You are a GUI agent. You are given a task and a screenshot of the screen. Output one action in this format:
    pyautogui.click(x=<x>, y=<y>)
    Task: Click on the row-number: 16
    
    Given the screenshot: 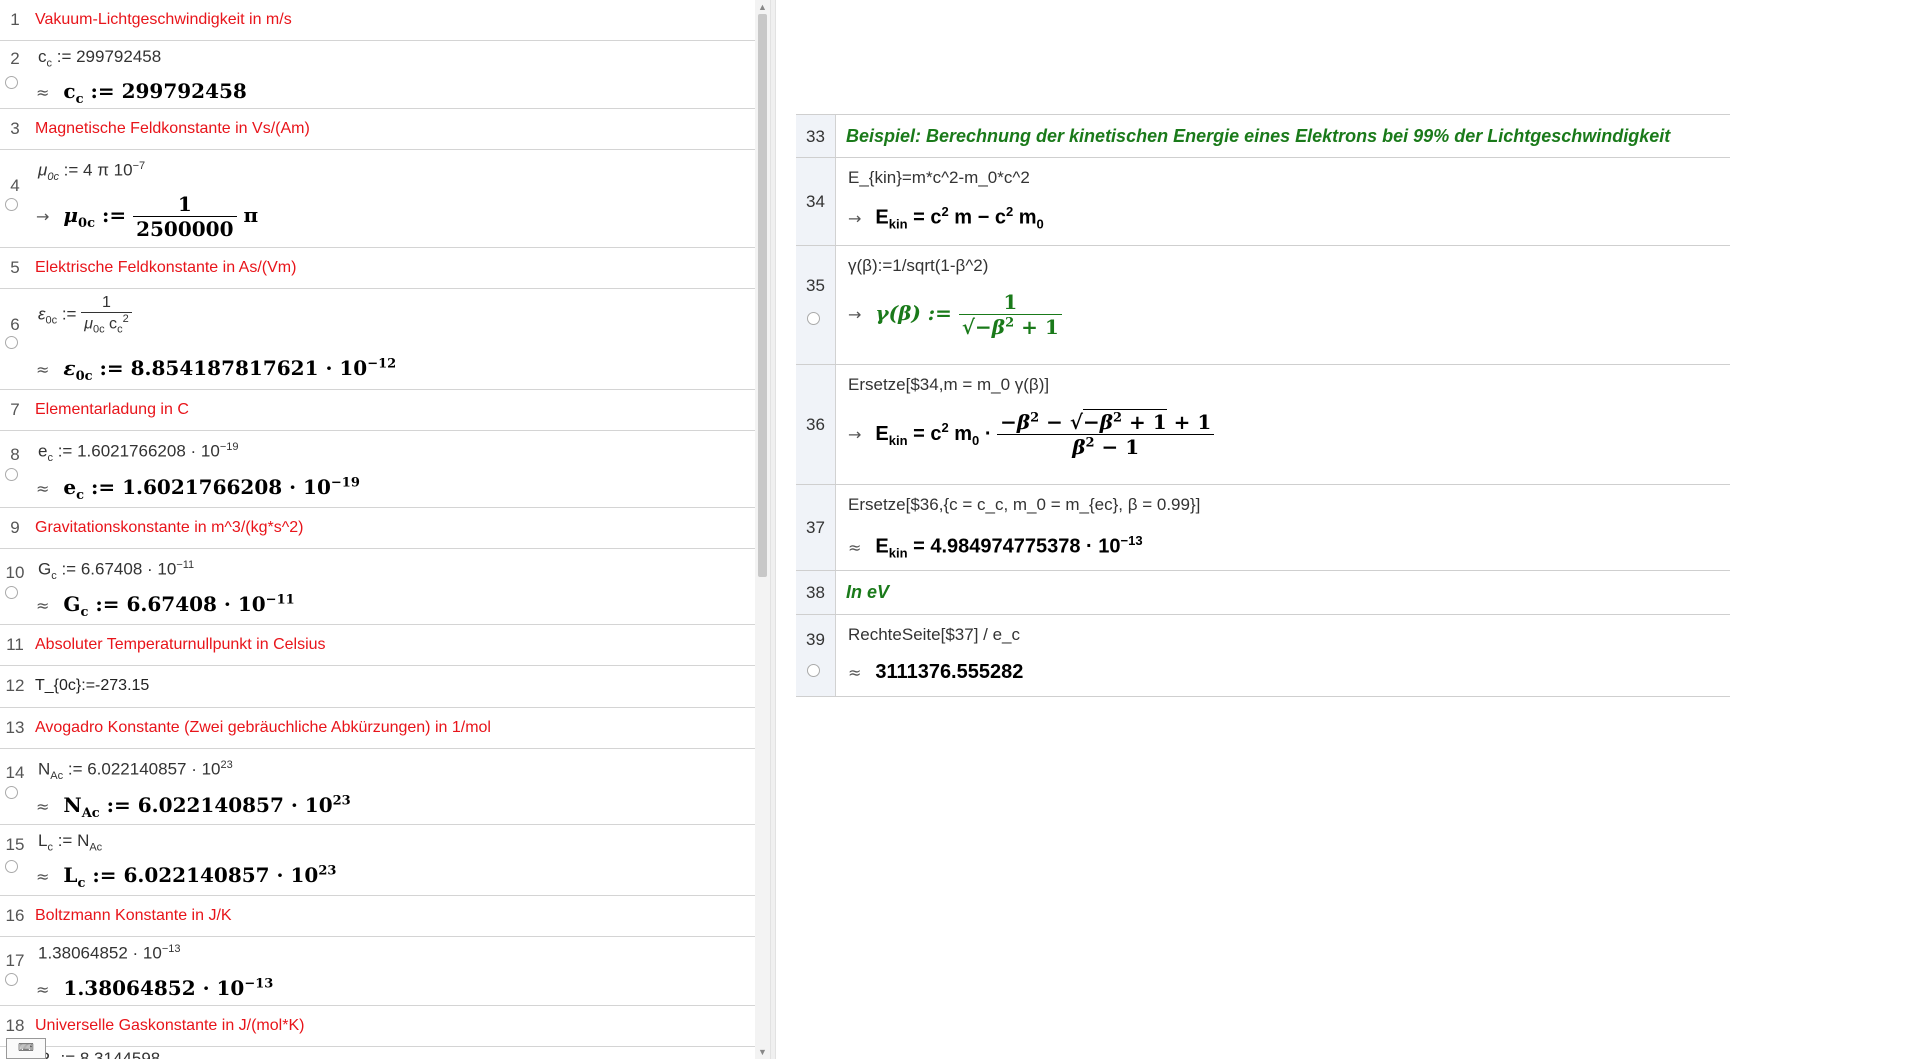 What is the action you would take?
    pyautogui.click(x=15, y=915)
    